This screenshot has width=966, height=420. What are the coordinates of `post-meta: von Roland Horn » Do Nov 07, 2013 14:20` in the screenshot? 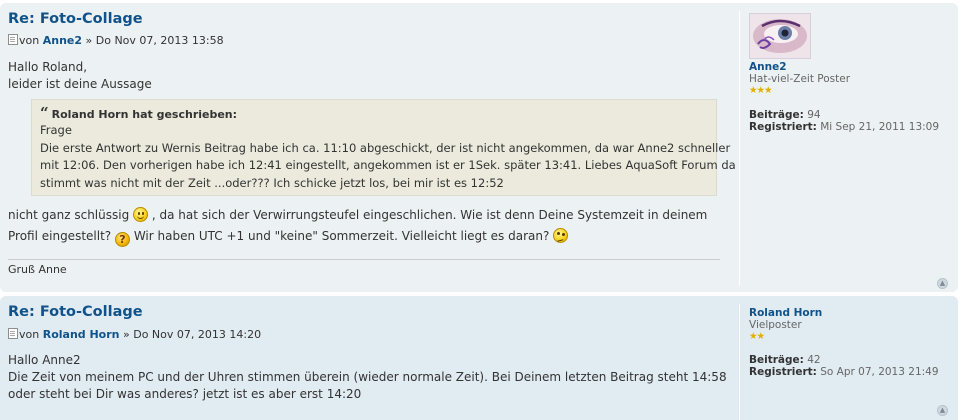 It's located at (134, 334).